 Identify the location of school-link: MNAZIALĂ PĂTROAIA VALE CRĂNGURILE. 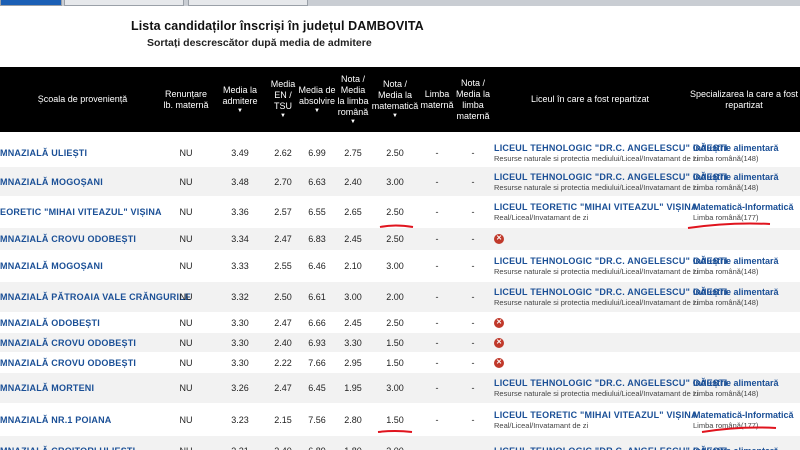
(95, 297).